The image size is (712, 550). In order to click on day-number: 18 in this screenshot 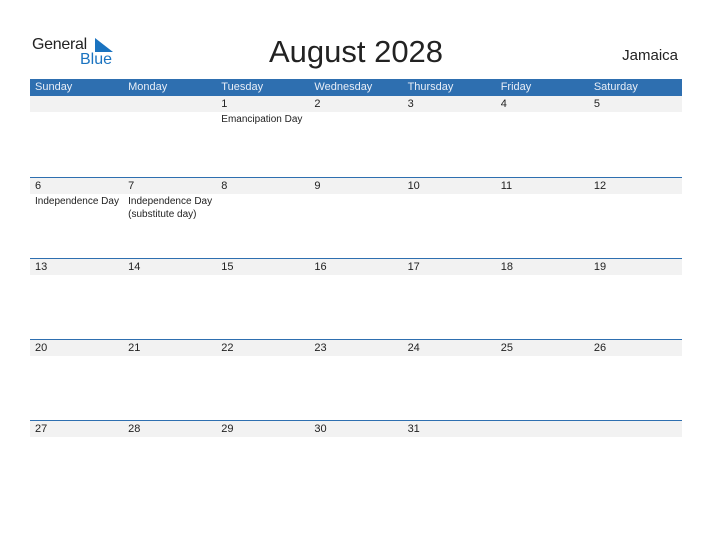, I will do `click(506, 267)`.